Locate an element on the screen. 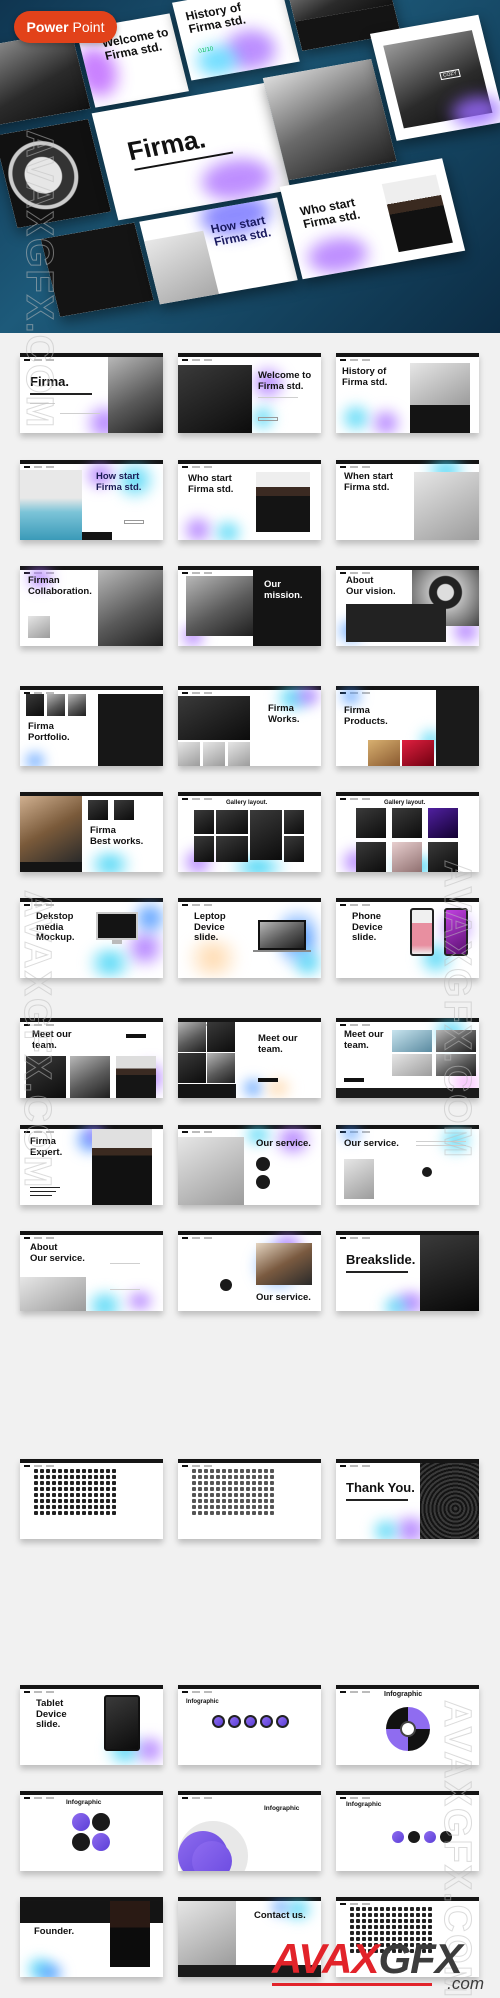 This screenshot has width=500, height=1998. slide-thumbnail-portrait-right: Who start Firma std. is located at coordinates (249, 500).